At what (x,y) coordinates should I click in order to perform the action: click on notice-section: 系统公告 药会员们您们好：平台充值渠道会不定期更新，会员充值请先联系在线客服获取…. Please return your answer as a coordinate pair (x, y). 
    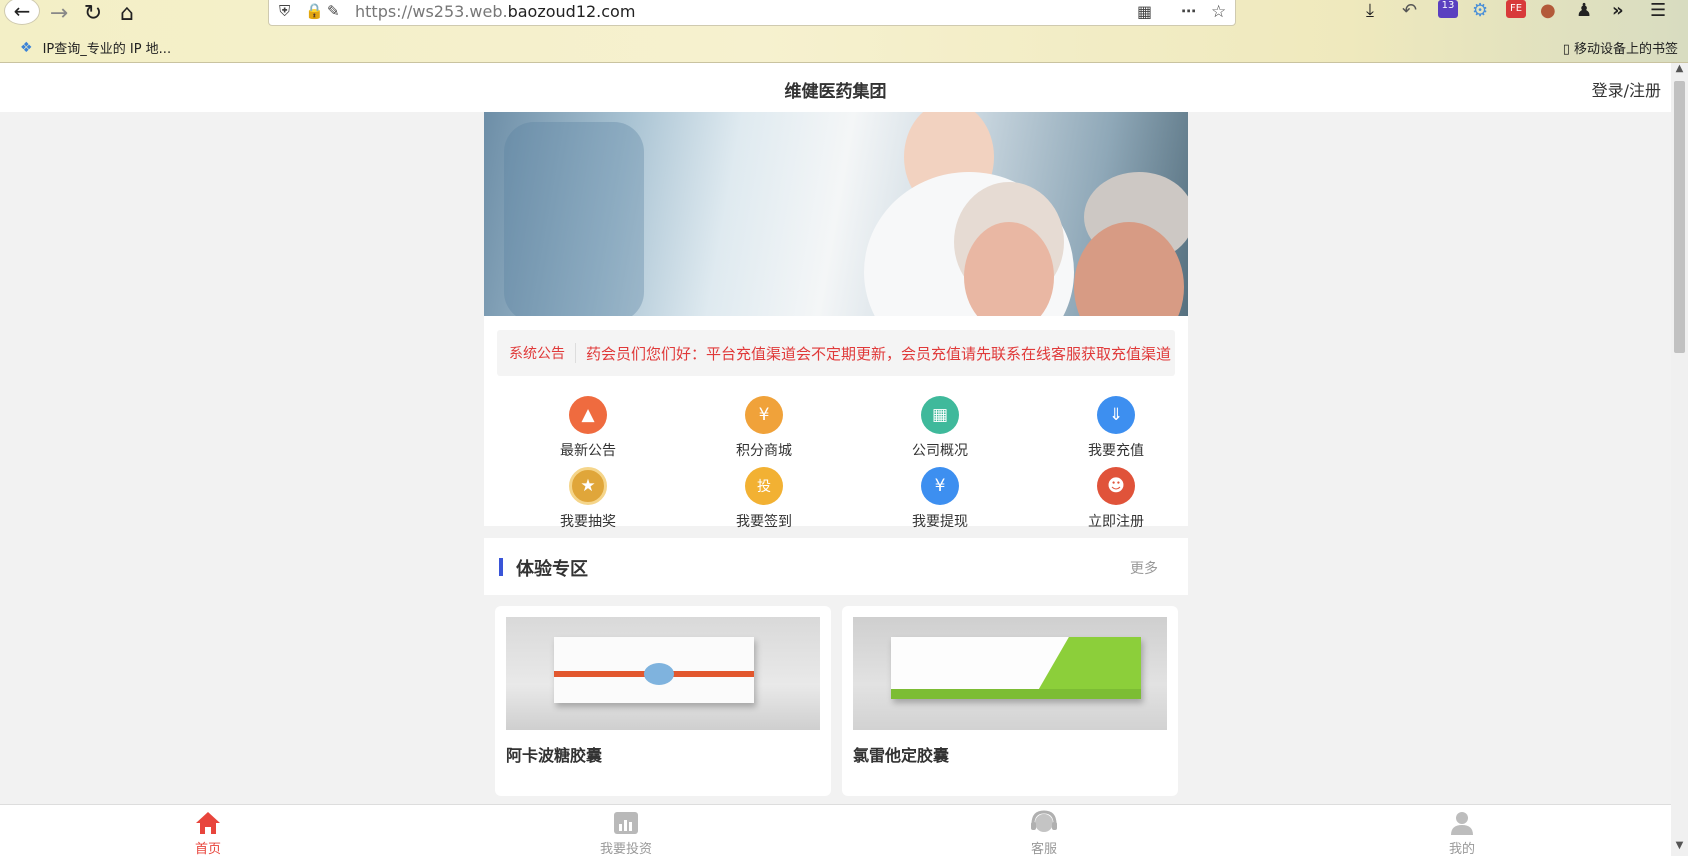
    Looking at the image, I should click on (836, 350).